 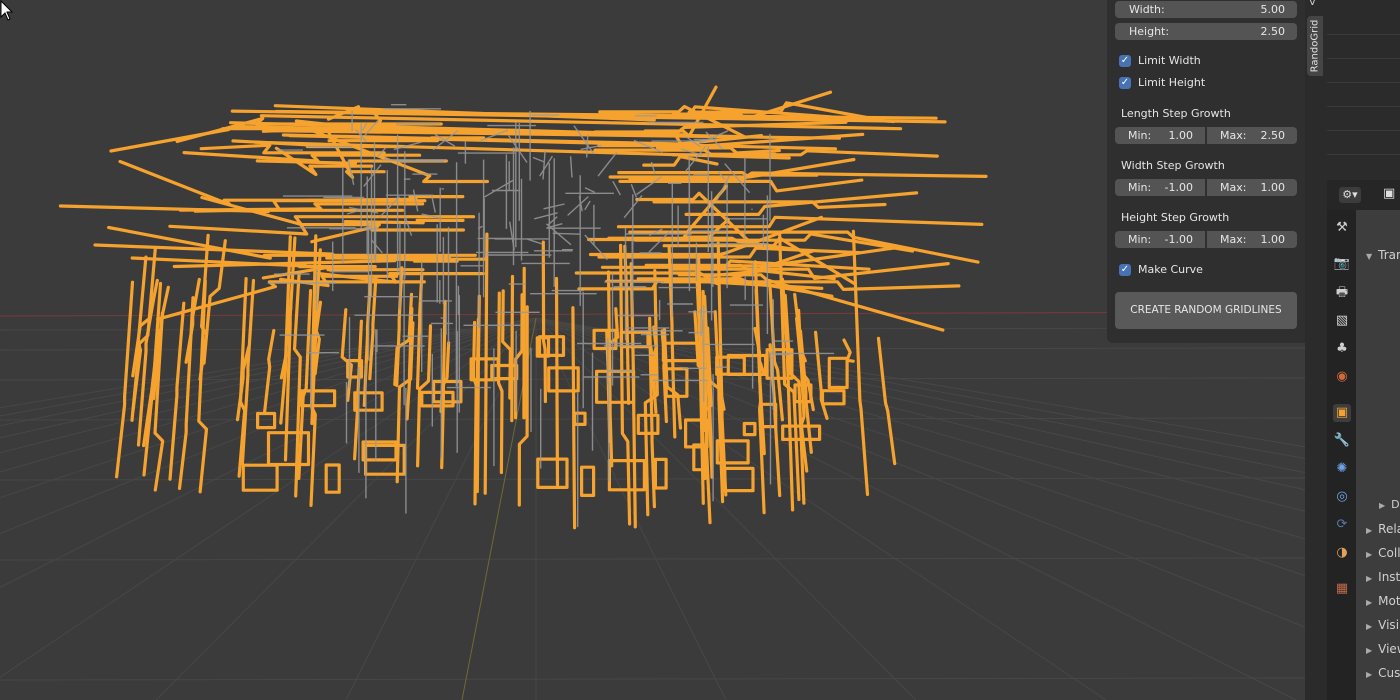 I want to click on object-mode-icon: ▣, so click(x=1391, y=194).